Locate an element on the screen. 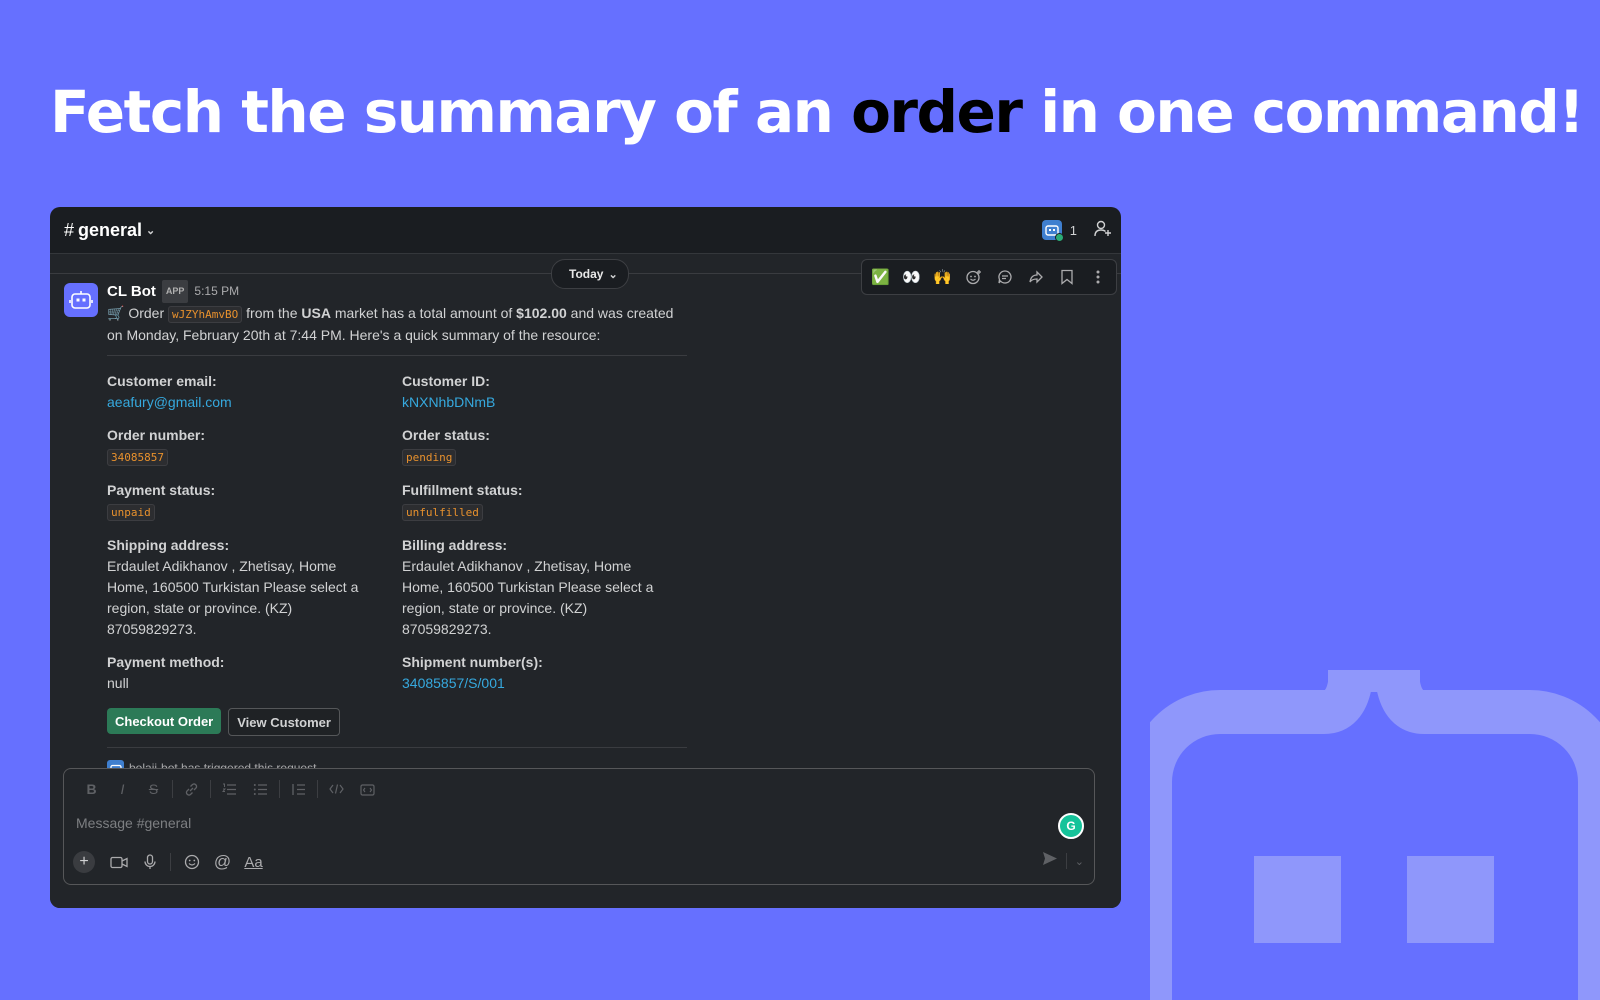 This screenshot has height=1000, width=1600. brand-decoration is located at coordinates (1375, 835).